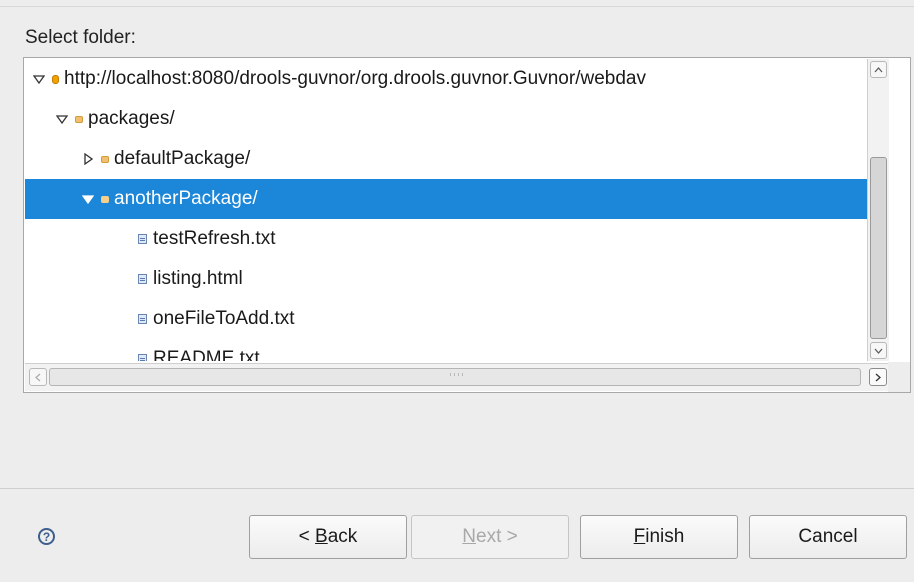 The width and height of the screenshot is (914, 582). I want to click on tree-row-label: testRefresh.txt, so click(214, 238).